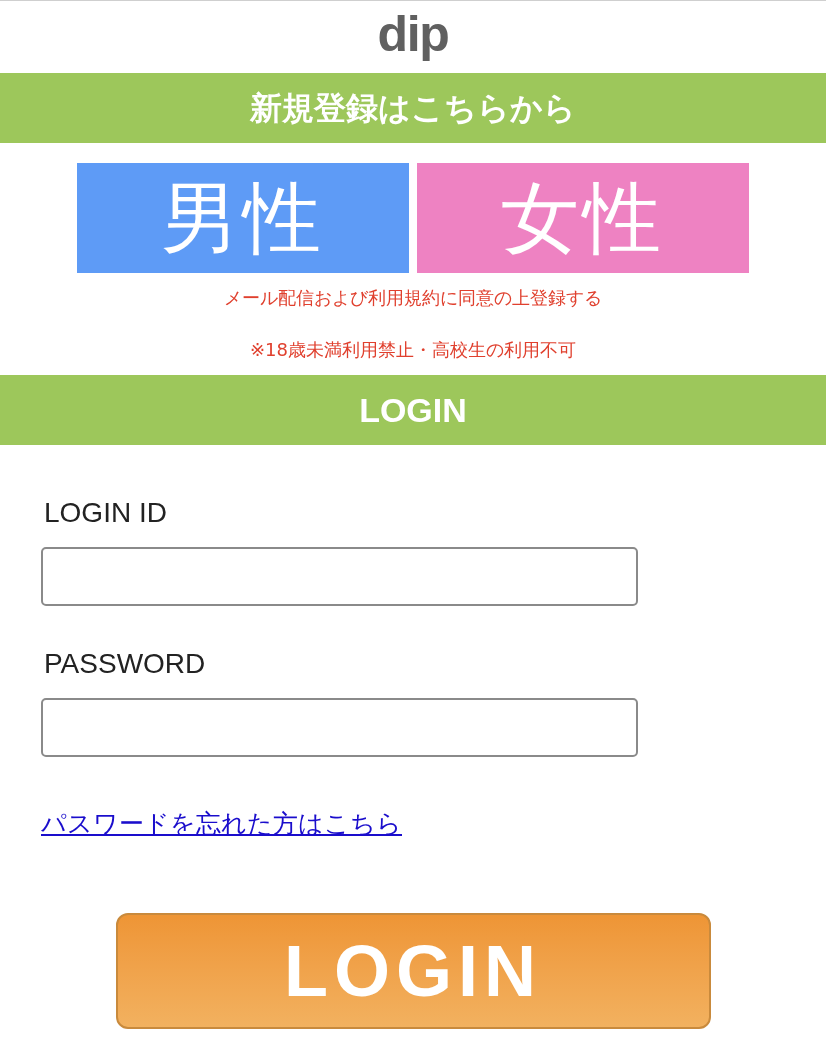  I want to click on gender-button: 男性, so click(243, 218).